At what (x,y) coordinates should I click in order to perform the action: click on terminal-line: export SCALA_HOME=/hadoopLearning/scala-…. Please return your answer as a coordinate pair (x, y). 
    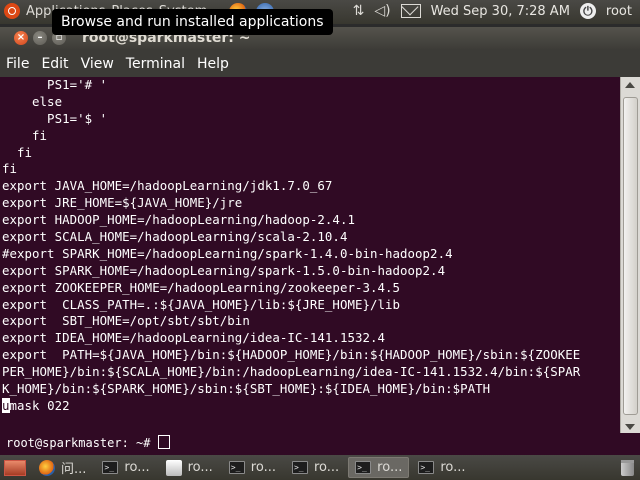
    Looking at the image, I should click on (175, 237).